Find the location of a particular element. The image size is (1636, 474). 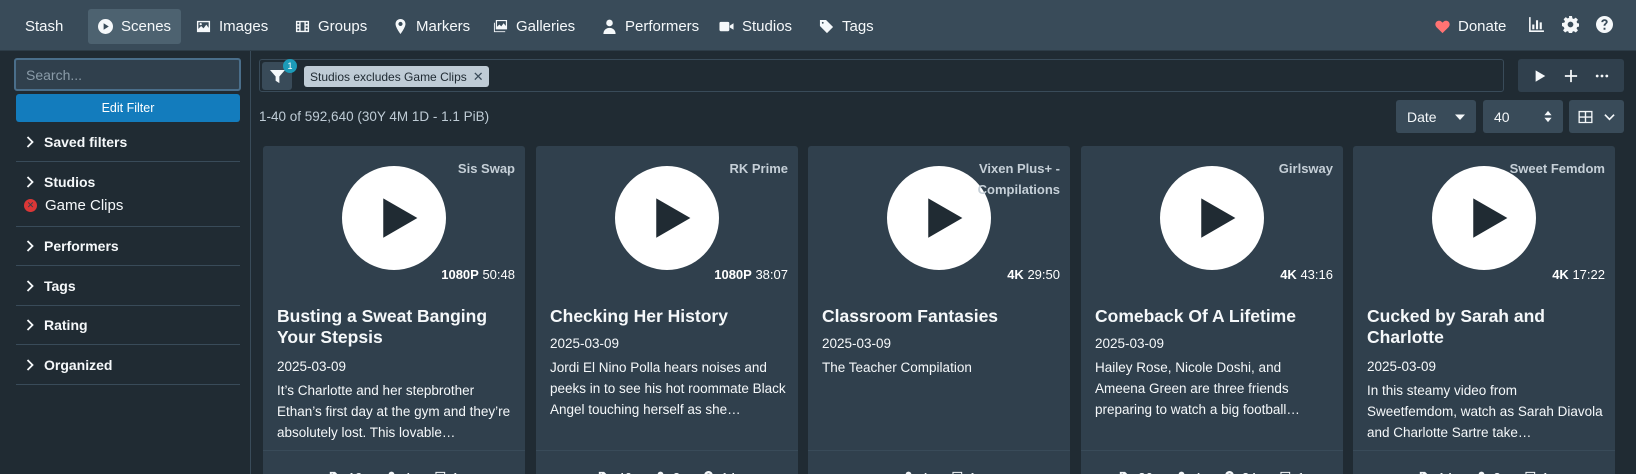

brand-link: Stash is located at coordinates (44, 26).